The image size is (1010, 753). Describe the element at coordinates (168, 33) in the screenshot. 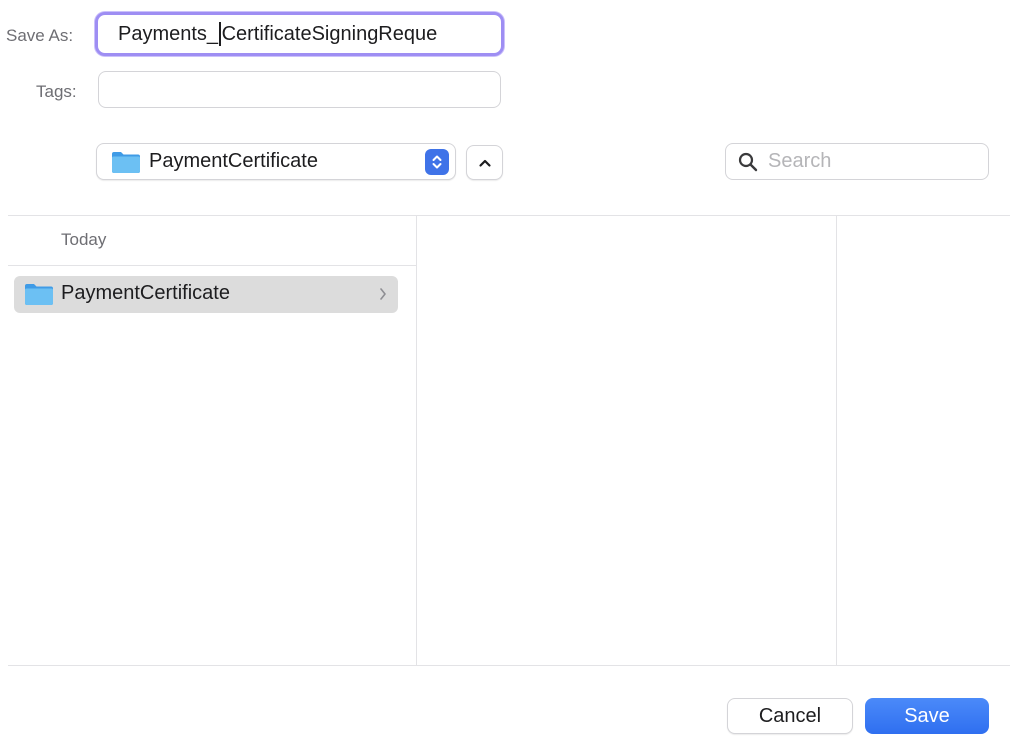

I see `save-as-text-before-caret: Payments_` at that location.